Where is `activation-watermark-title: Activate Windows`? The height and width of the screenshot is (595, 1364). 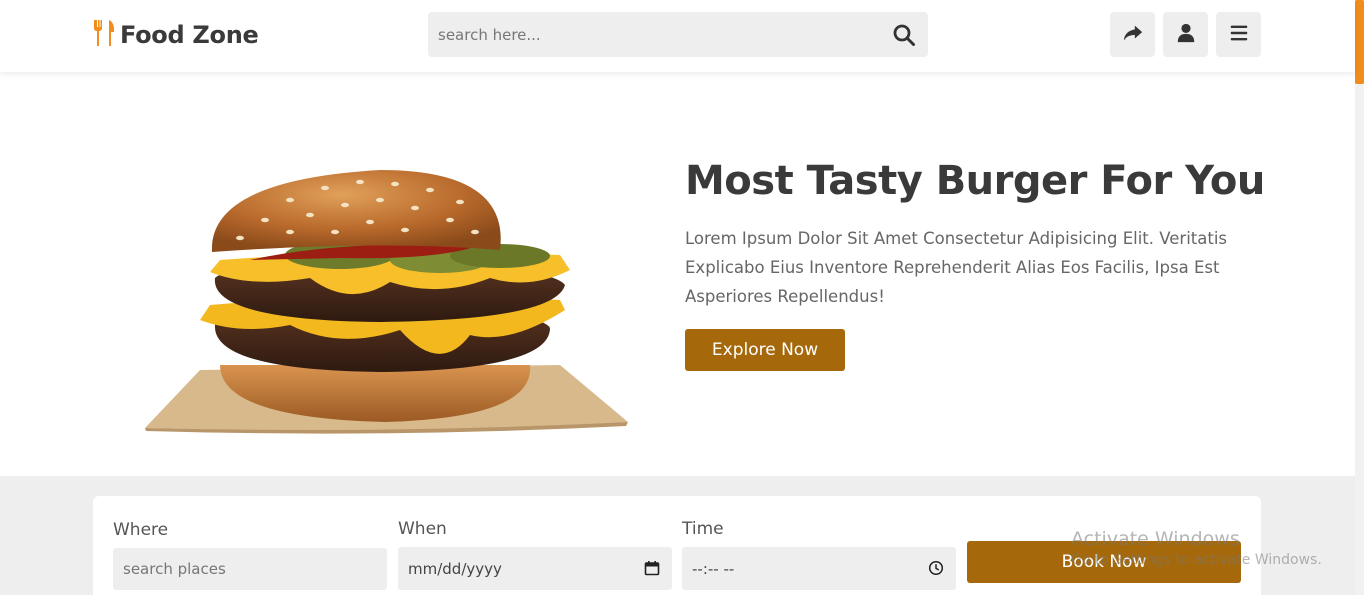
activation-watermark-title: Activate Windows is located at coordinates (1155, 539).